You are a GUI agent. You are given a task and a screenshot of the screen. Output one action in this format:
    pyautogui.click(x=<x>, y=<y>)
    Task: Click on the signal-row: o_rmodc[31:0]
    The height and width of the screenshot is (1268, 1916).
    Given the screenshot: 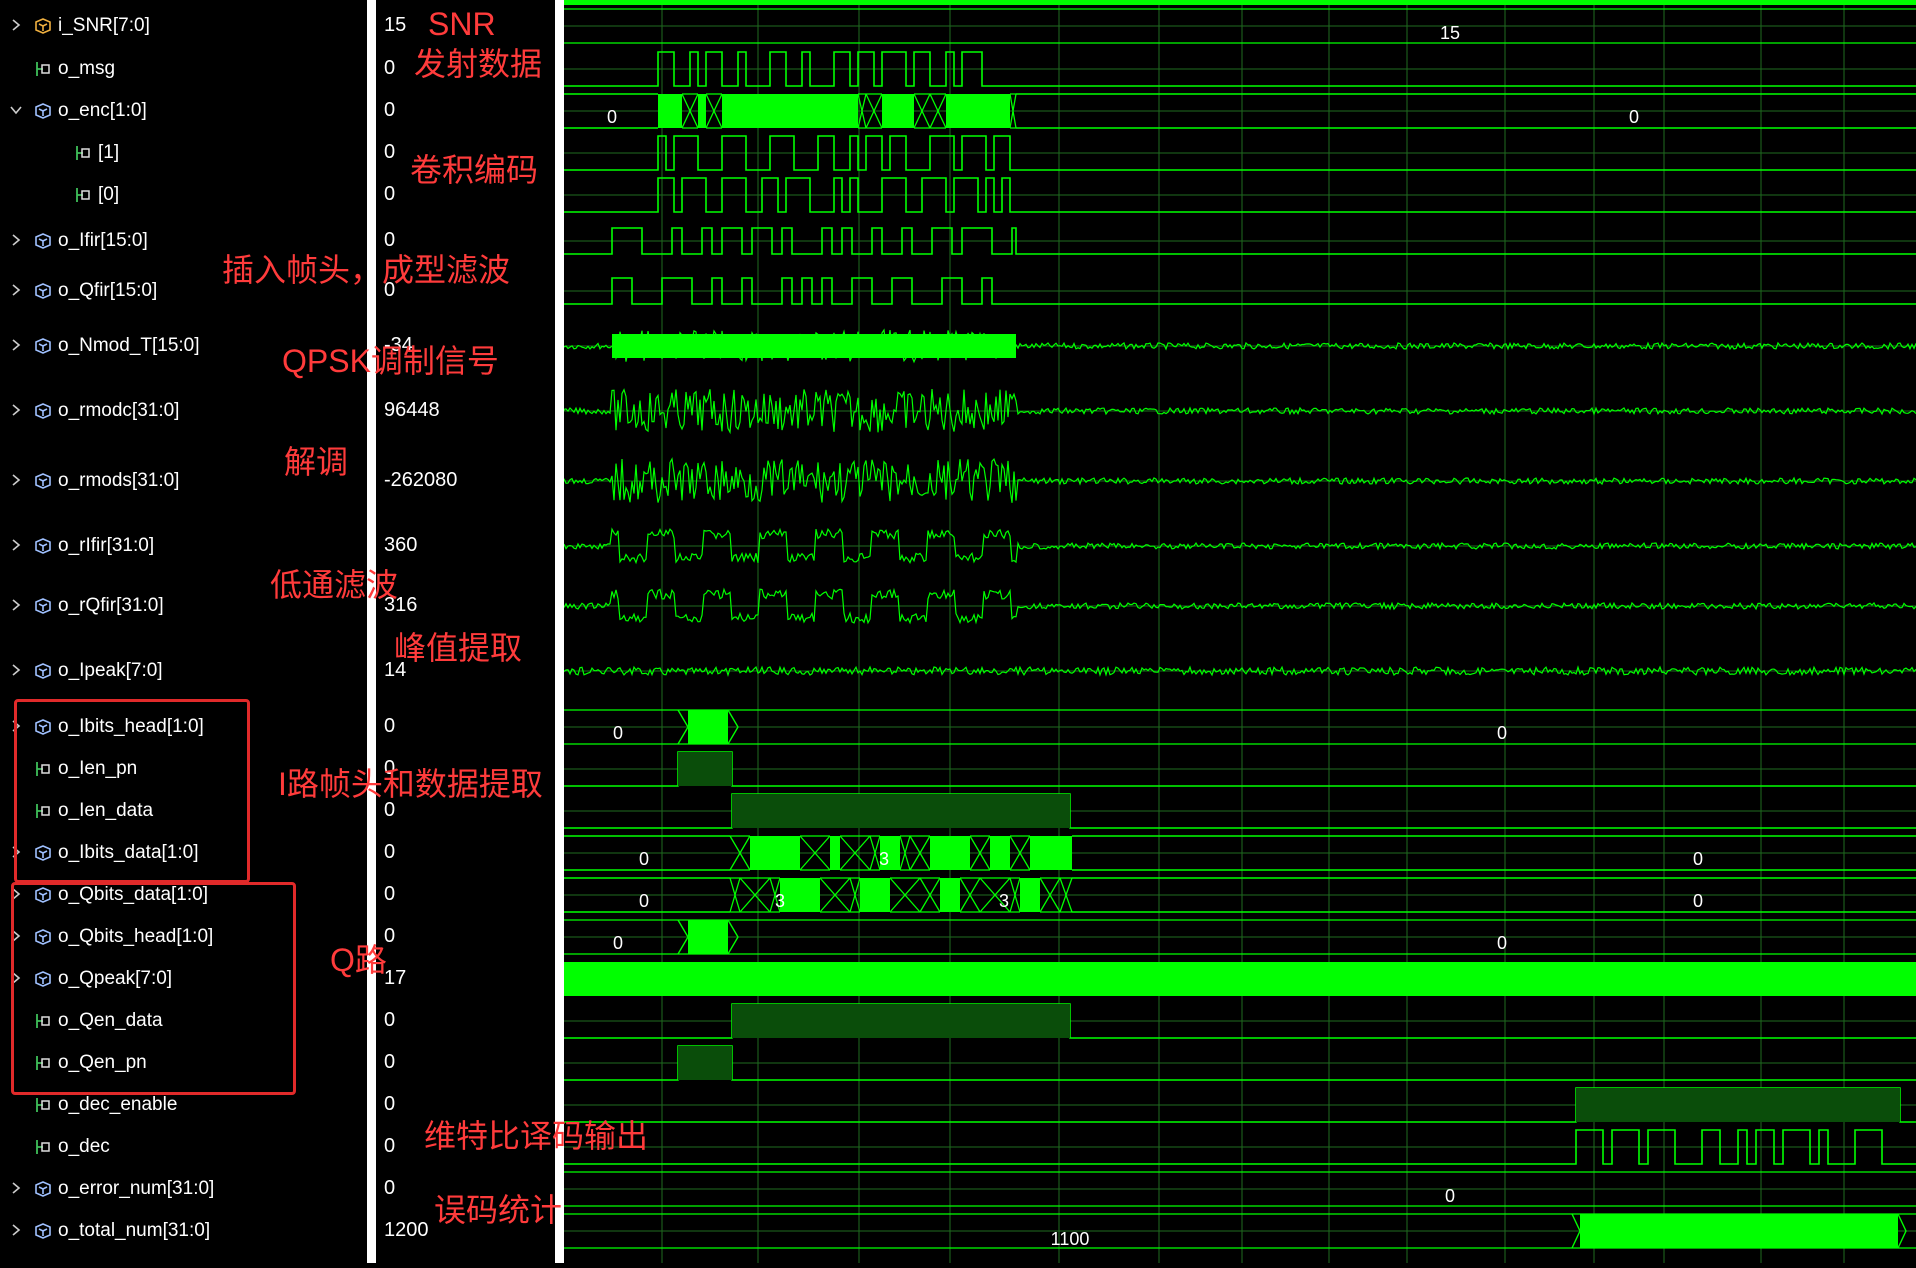 What is the action you would take?
    pyautogui.click(x=183, y=411)
    